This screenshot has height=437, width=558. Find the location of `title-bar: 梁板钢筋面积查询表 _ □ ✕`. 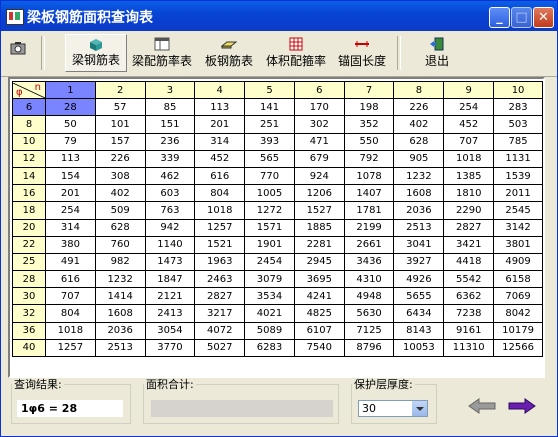

title-bar: 梁板钢筋面积查询表 _ □ ✕ is located at coordinates (279, 16).